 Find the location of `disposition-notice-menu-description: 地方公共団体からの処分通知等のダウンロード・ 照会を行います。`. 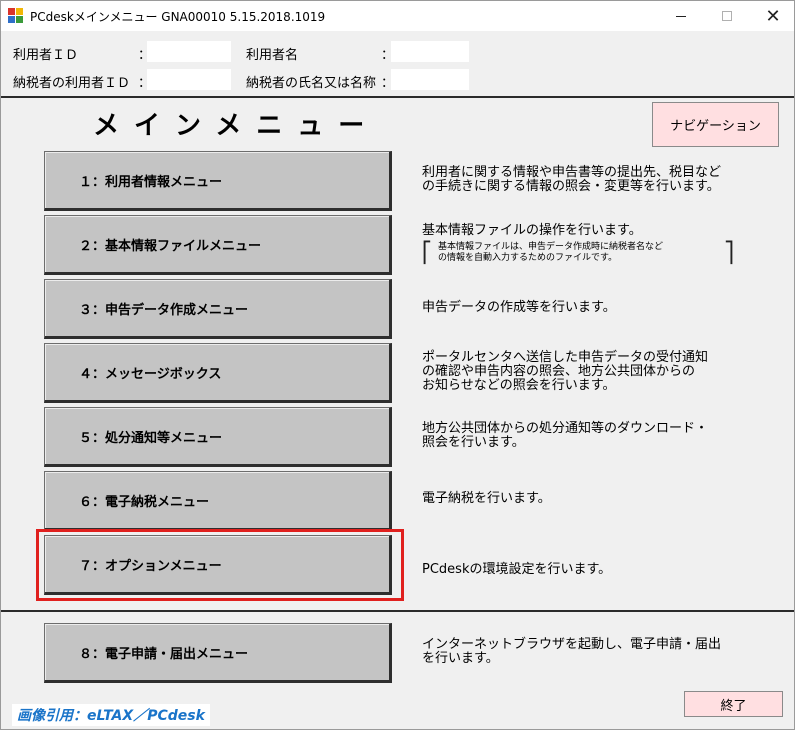

disposition-notice-menu-description: 地方公共団体からの処分通知等のダウンロード・ 照会を行います。 is located at coordinates (565, 435).